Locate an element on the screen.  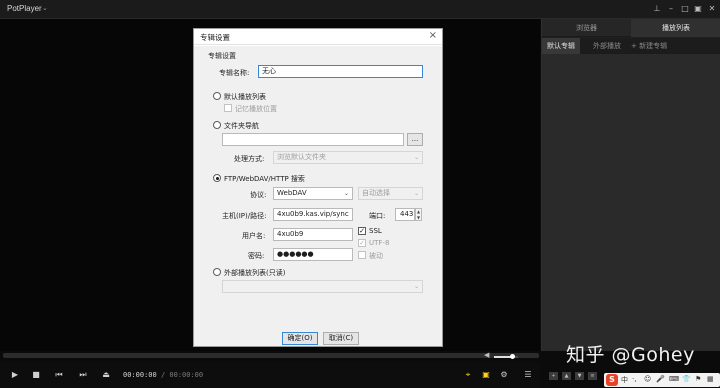
menu-icon: ☰ is located at coordinates (528, 375).